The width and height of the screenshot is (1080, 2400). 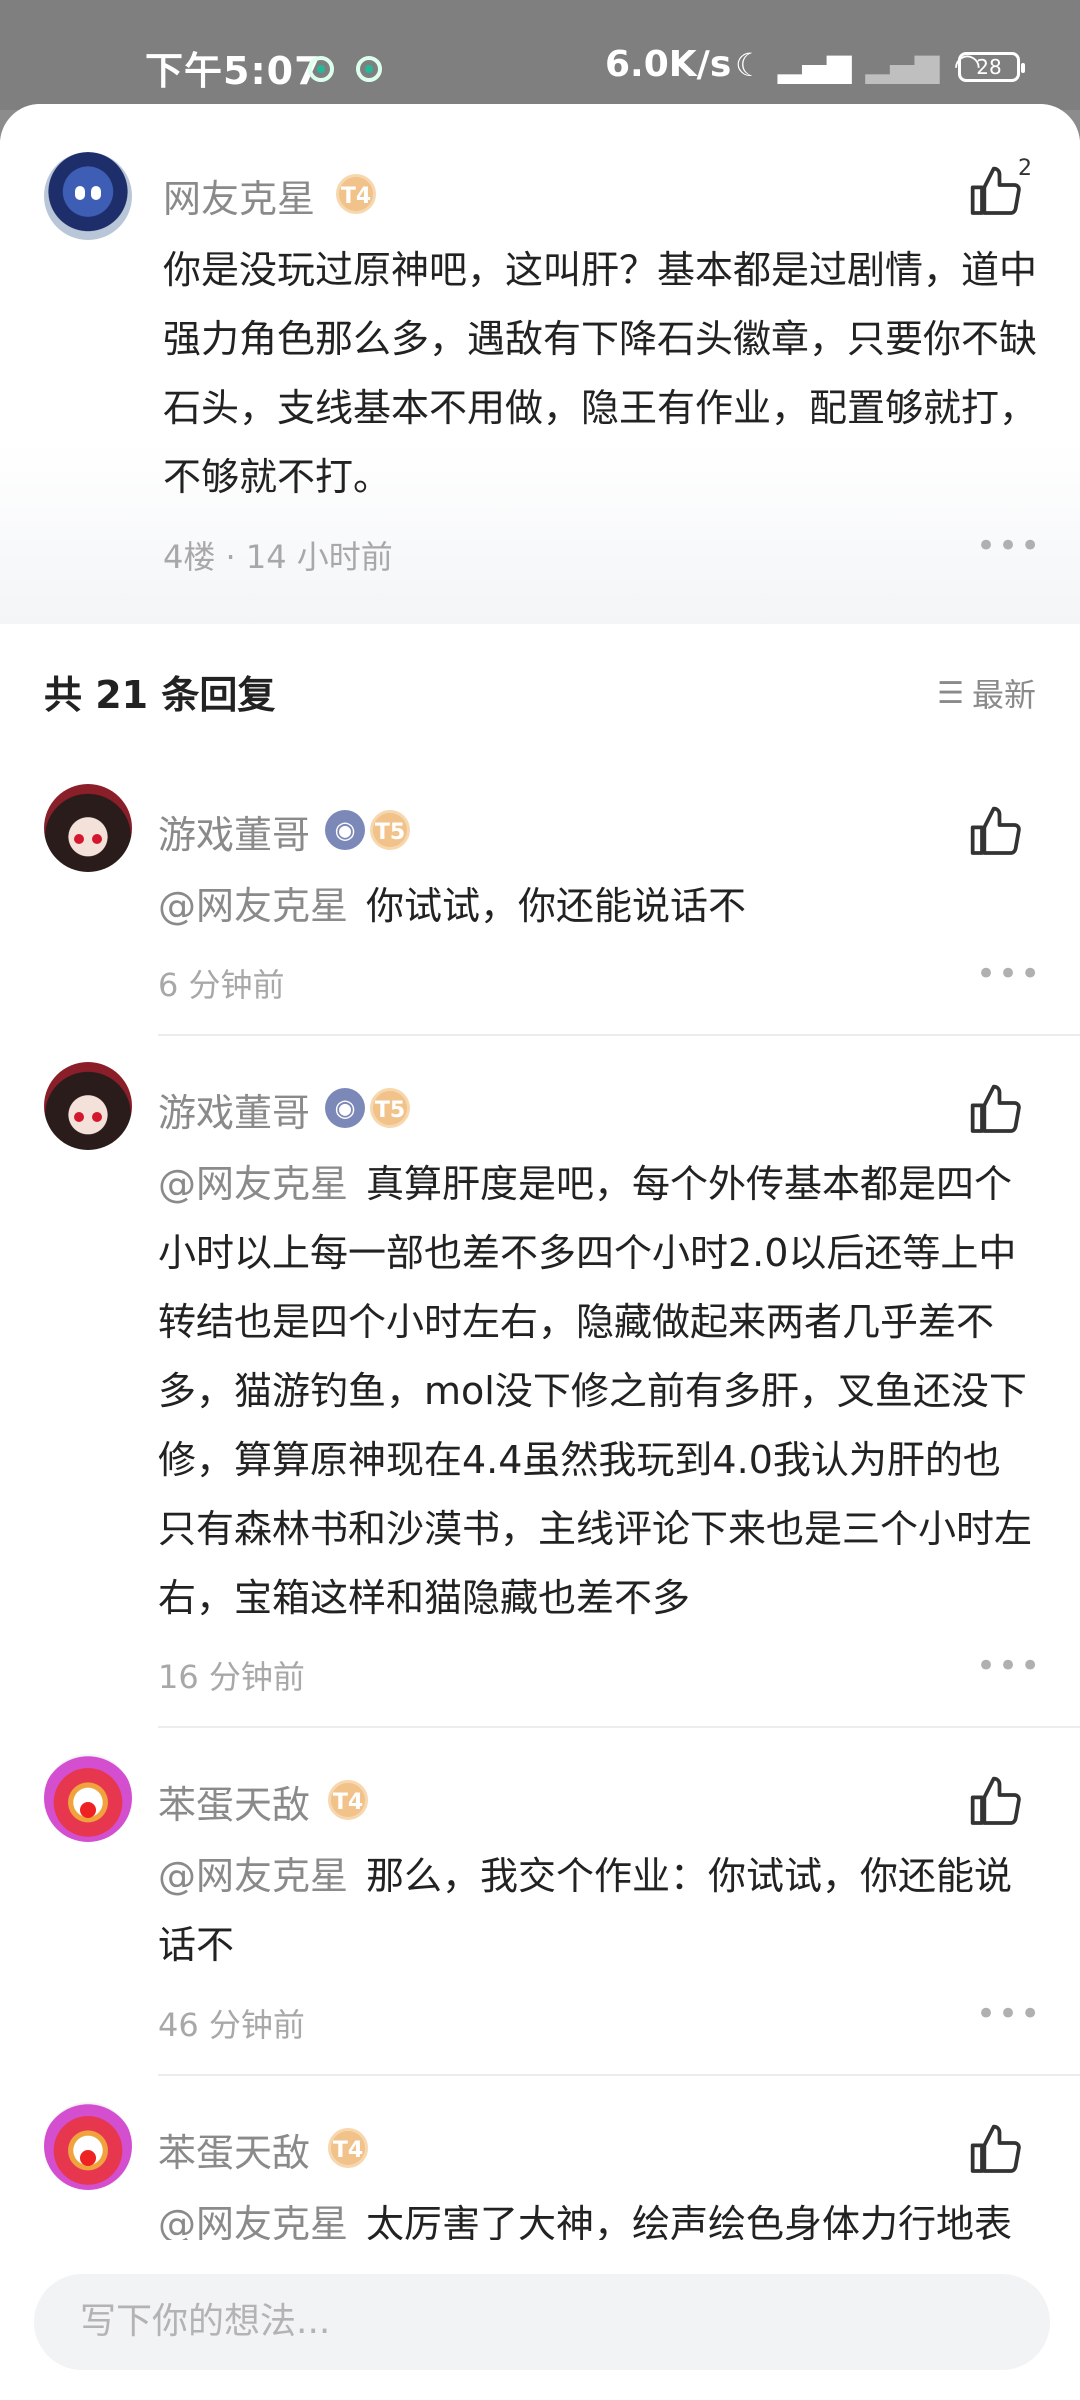 What do you see at coordinates (814, 65) in the screenshot?
I see `signal-icon: ▂▄▆` at bounding box center [814, 65].